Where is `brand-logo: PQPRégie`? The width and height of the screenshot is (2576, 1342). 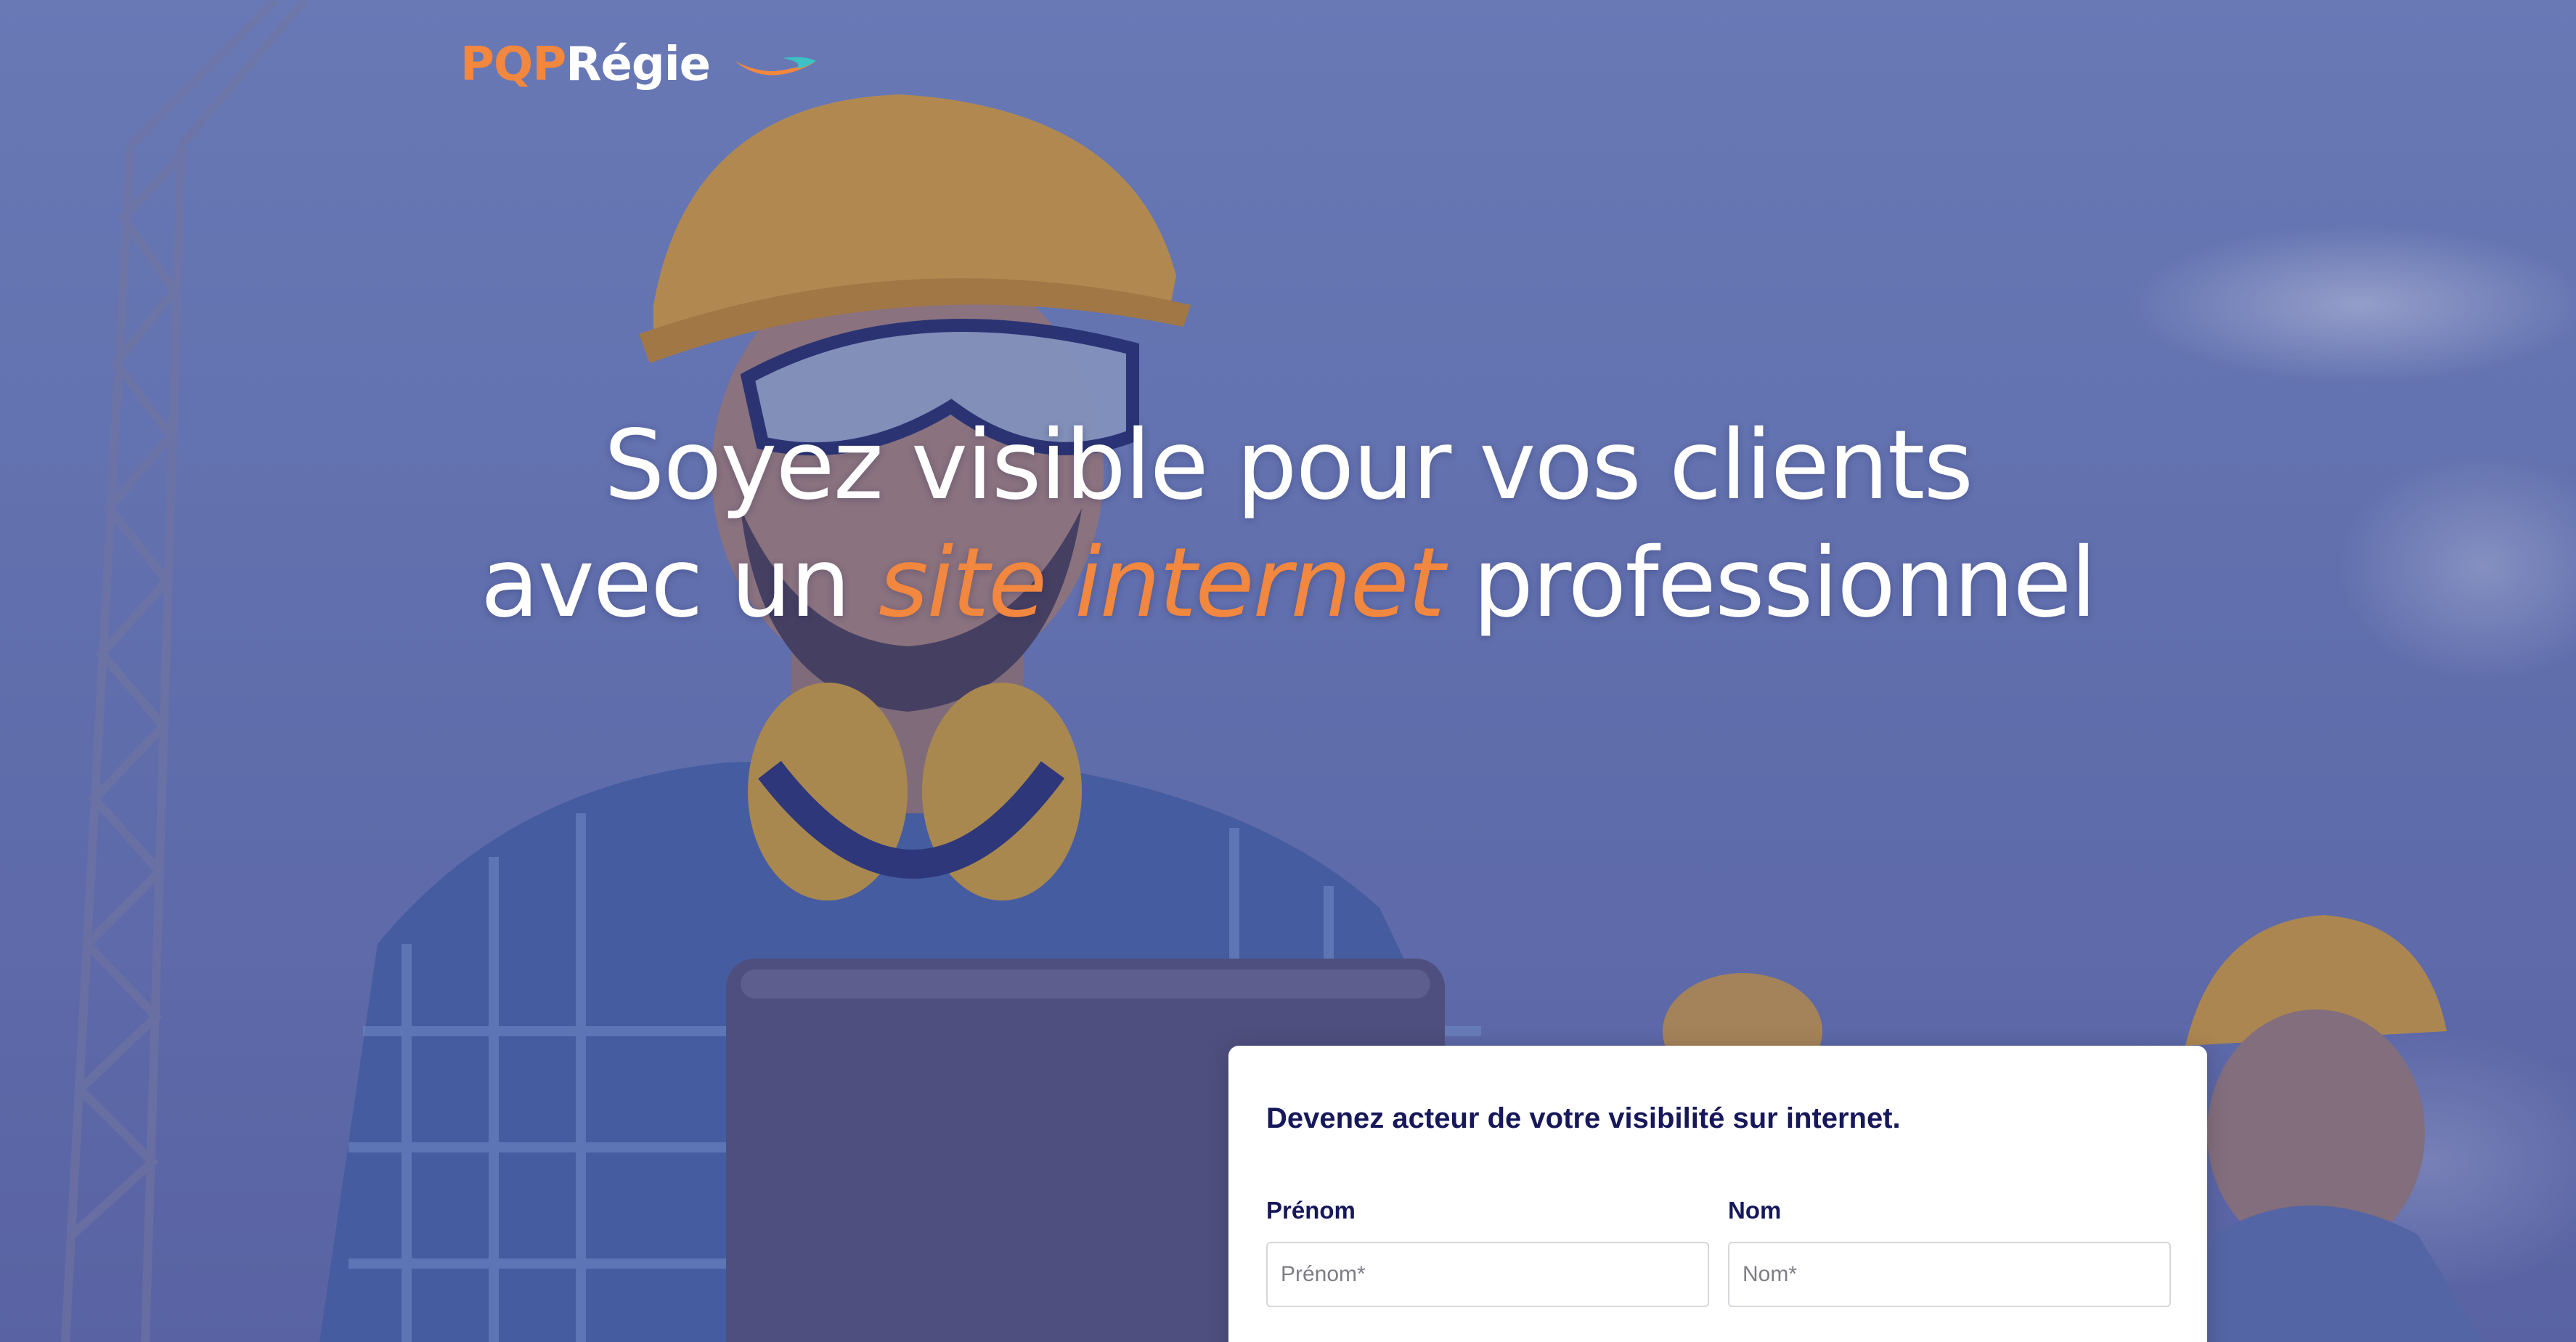 brand-logo: PQPRégie is located at coordinates (639, 65).